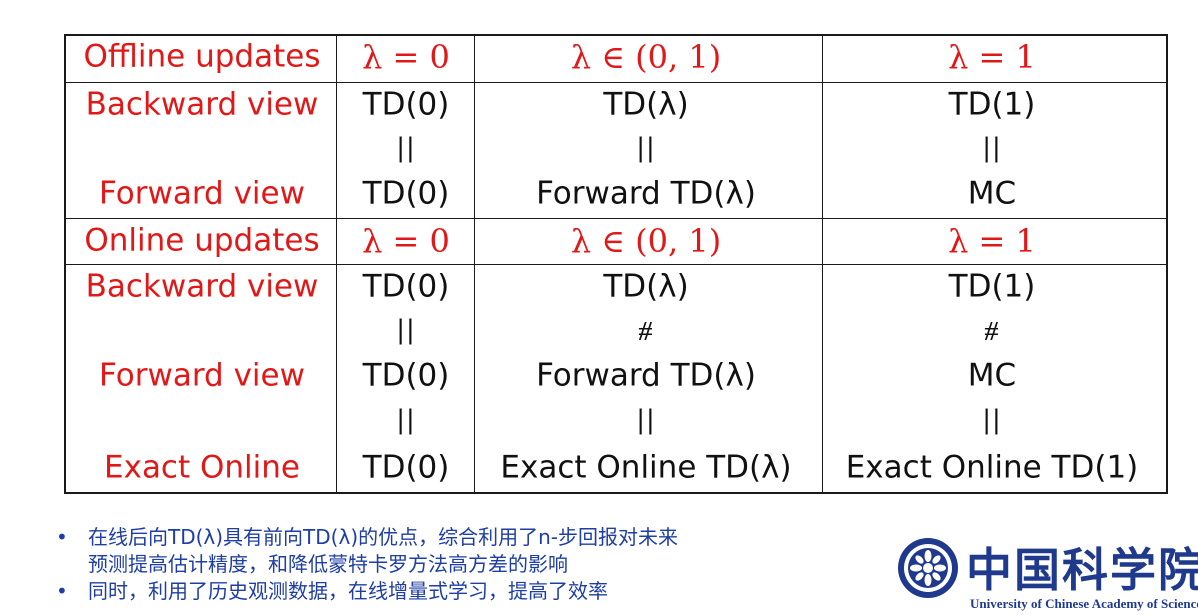 This screenshot has height=616, width=1198. Describe the element at coordinates (202, 467) in the screenshot. I see `row-label: Exact Online` at that location.